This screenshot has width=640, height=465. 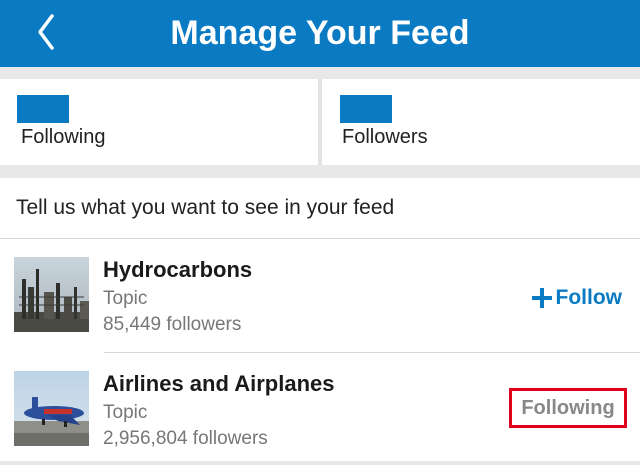 What do you see at coordinates (542, 298) in the screenshot?
I see `plus-icon` at bounding box center [542, 298].